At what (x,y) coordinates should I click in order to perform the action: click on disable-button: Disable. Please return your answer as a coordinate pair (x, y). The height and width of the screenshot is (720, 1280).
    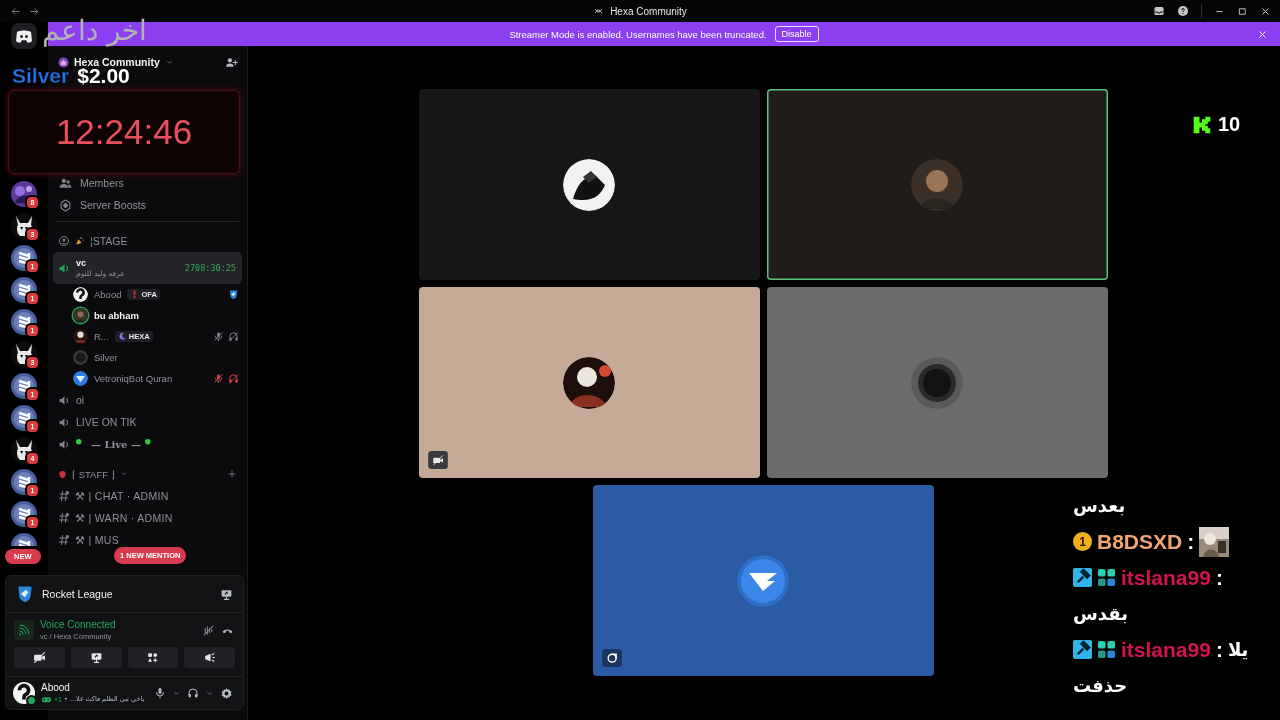
    Looking at the image, I should click on (796, 34).